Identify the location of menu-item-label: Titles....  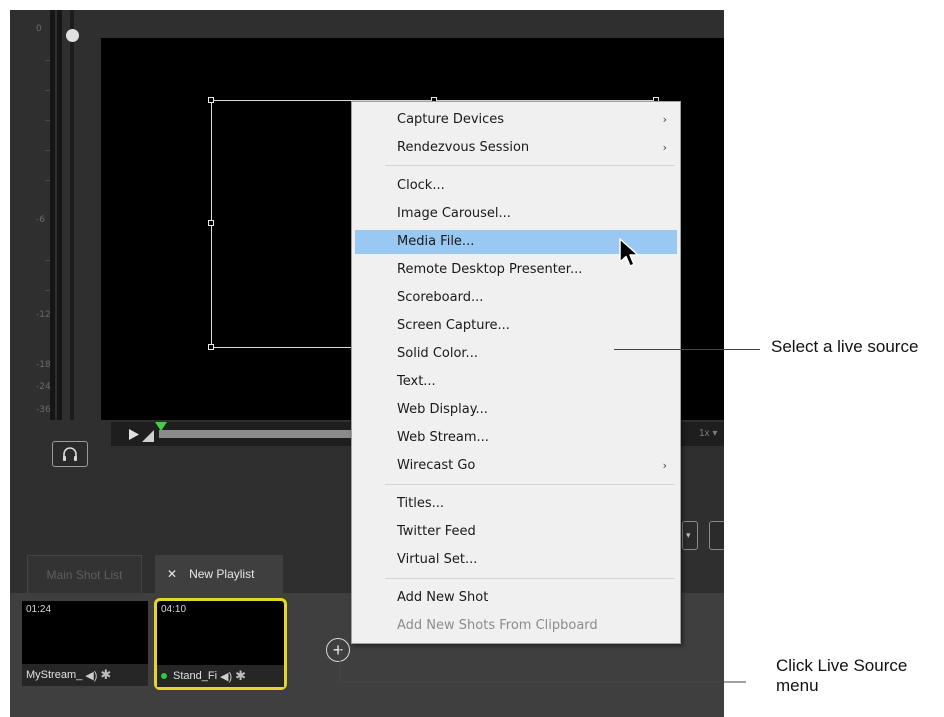
(421, 503).